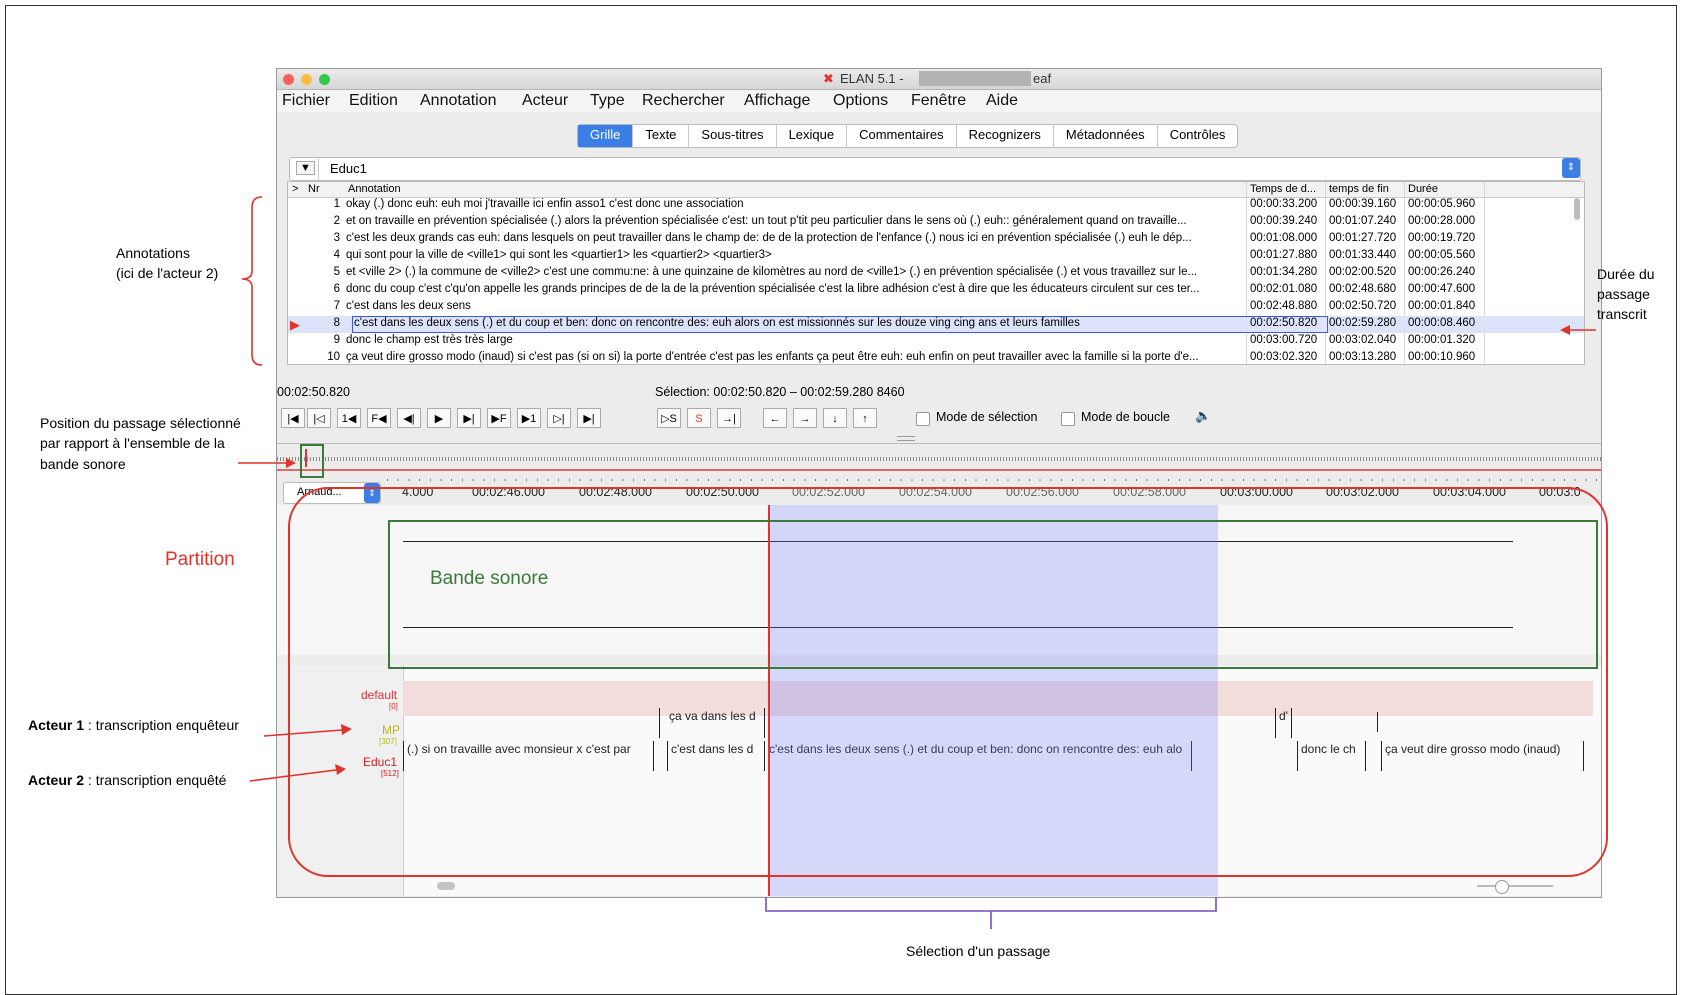 Image resolution: width=1686 pixels, height=995 pixels. Describe the element at coordinates (589, 418) in the screenshot. I see `go-to-end-button: ▶|` at that location.